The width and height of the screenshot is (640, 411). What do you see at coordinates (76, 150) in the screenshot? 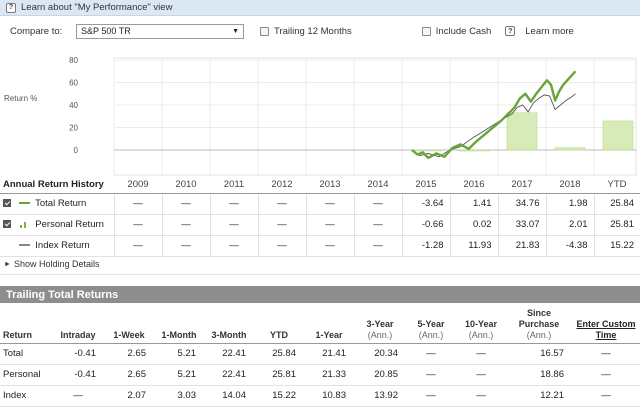
I see `y-tick-label: 0` at bounding box center [76, 150].